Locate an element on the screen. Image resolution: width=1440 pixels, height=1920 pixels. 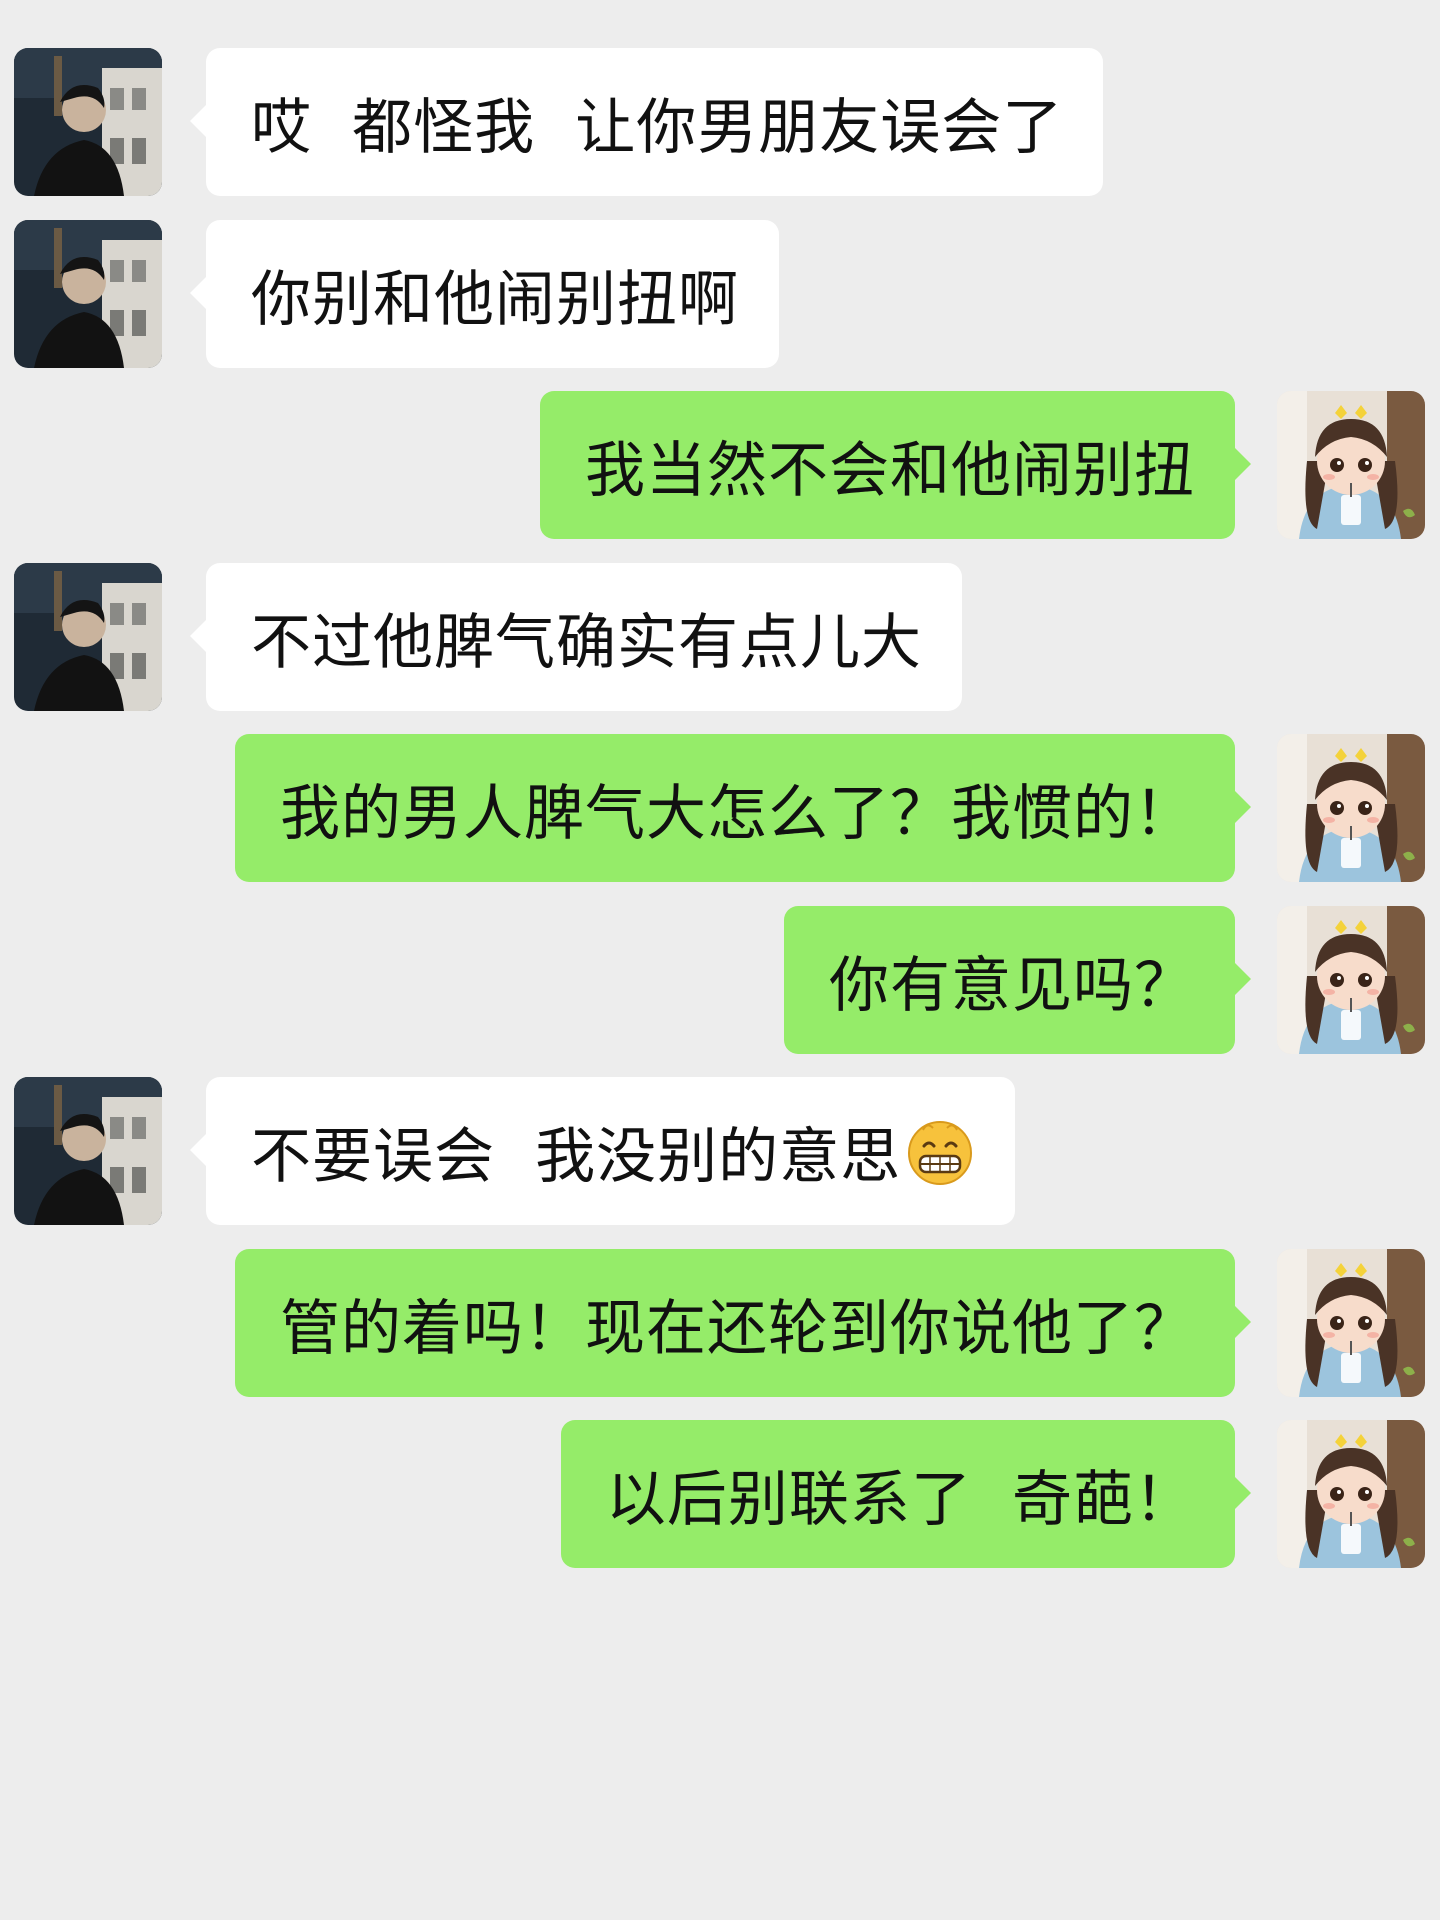
incoming-message-bubble: 你别和他闹别扭啊 is located at coordinates (484, 294).